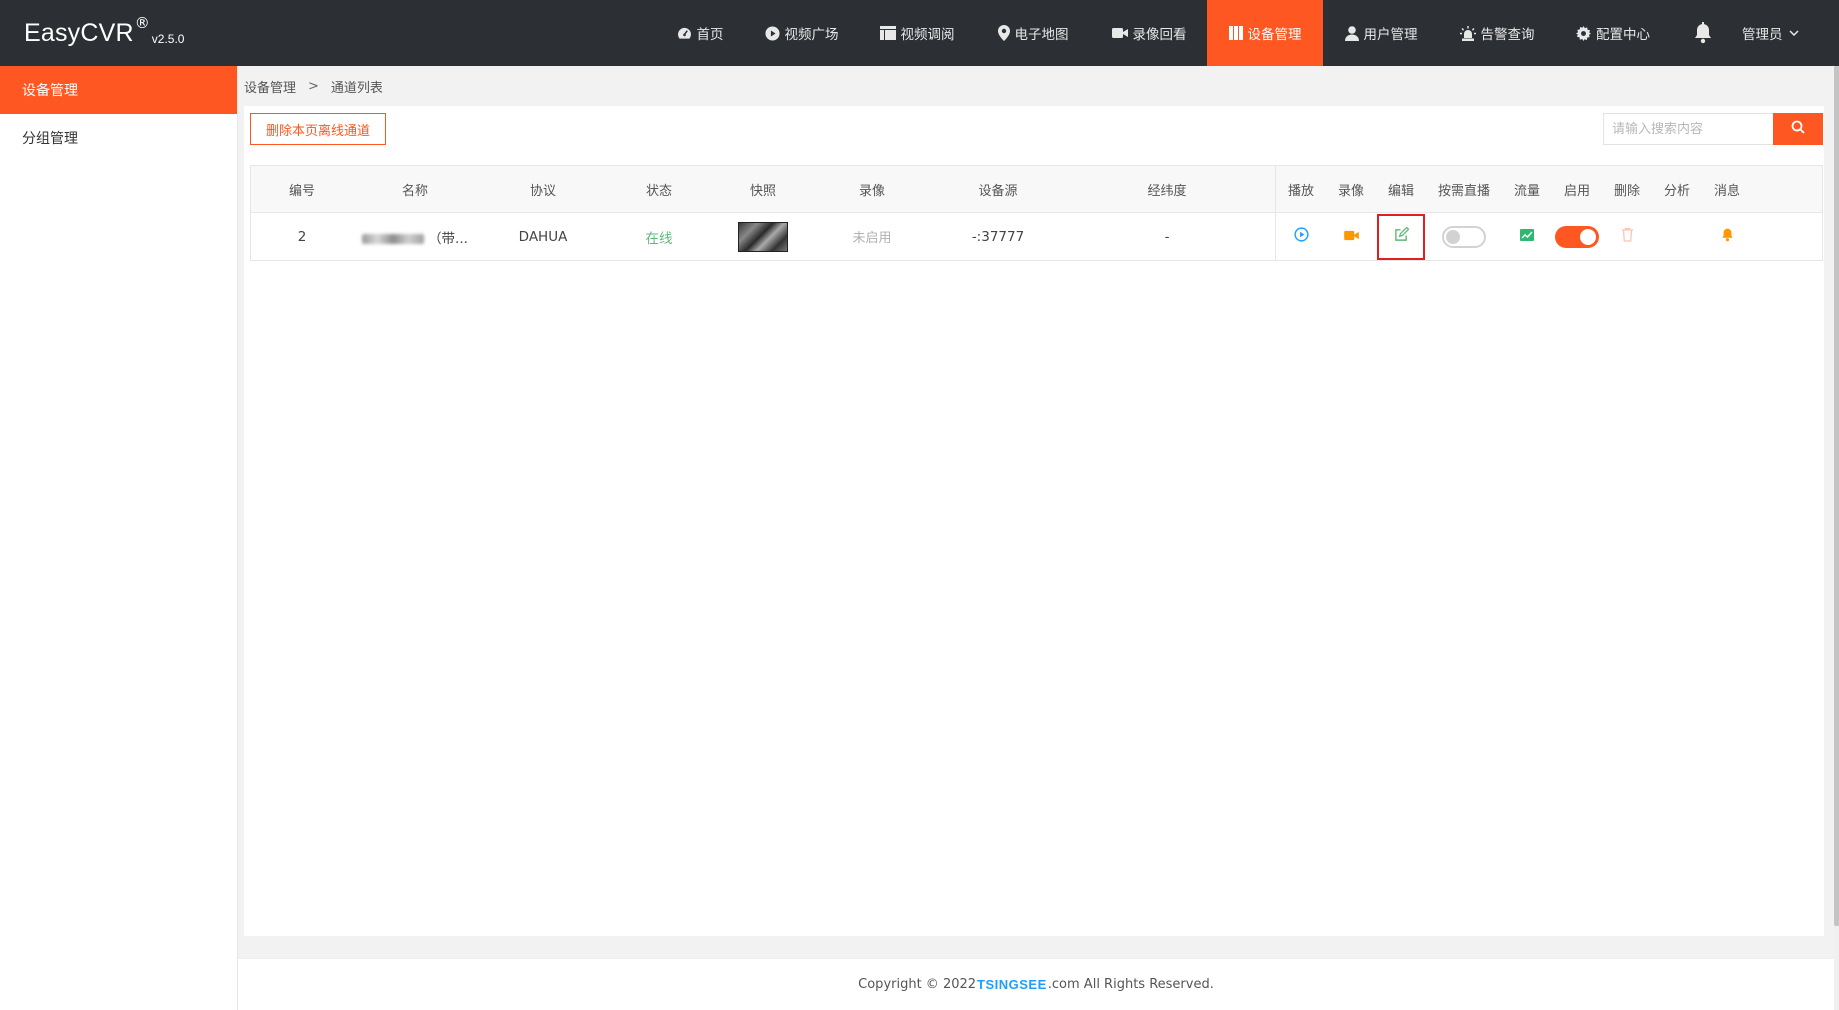 The height and width of the screenshot is (1010, 1839). I want to click on col-header-snapshot: 快照, so click(762, 191).